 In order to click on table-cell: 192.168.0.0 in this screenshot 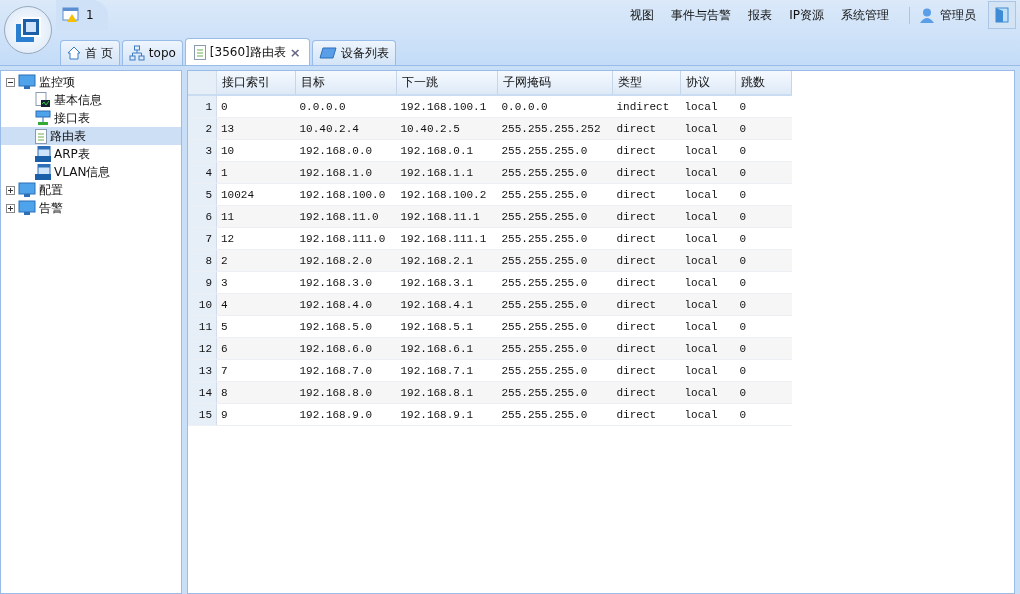, I will do `click(346, 150)`.